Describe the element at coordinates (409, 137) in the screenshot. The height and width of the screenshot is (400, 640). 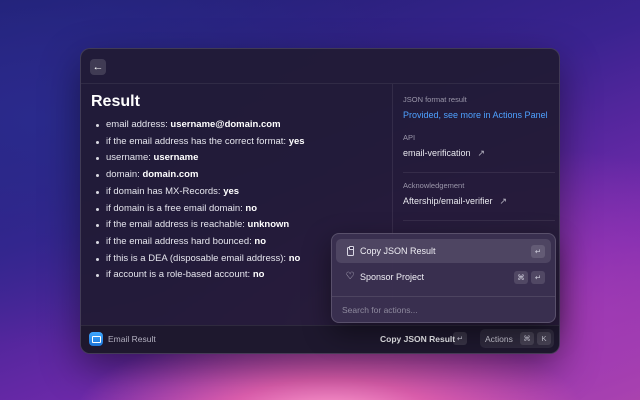
I see `api-label: API` at that location.